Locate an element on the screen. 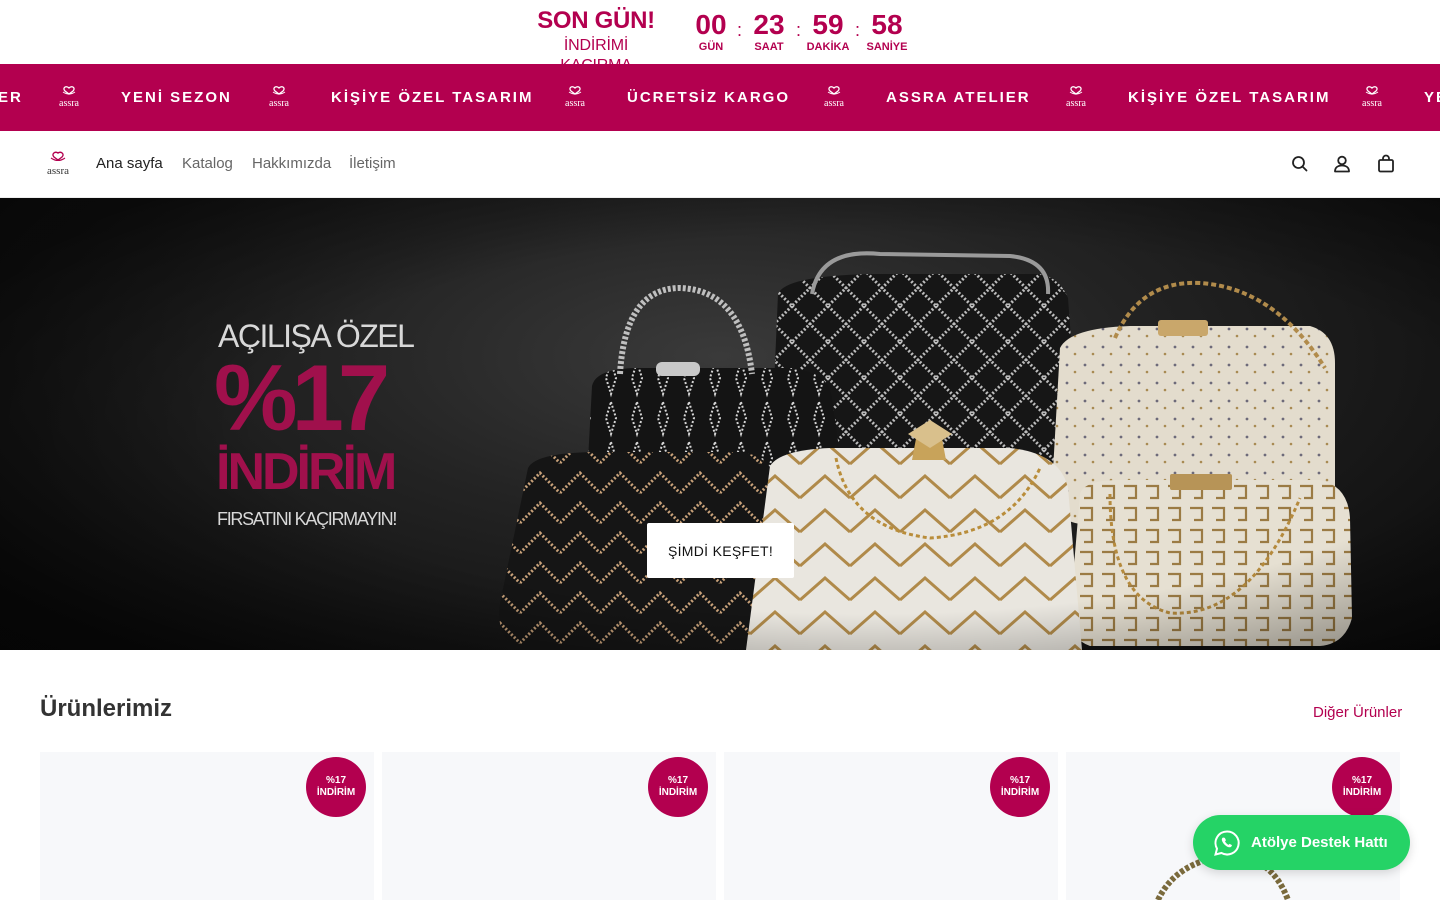 The image size is (1440, 900). whatsapp-icon is located at coordinates (1227, 843).